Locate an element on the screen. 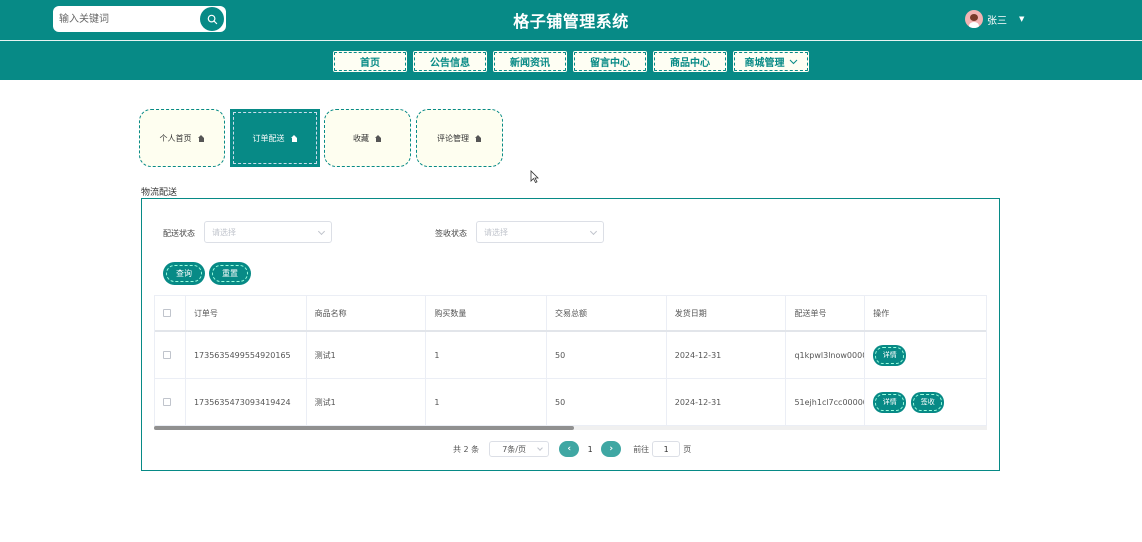 This screenshot has width=1142, height=542. nav-item-label: 留言中心 is located at coordinates (610, 63).